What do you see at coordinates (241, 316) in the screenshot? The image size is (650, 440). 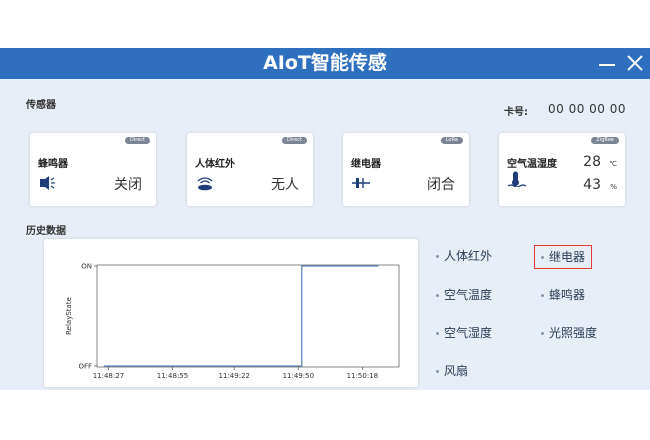 I see `relay-state-line` at bounding box center [241, 316].